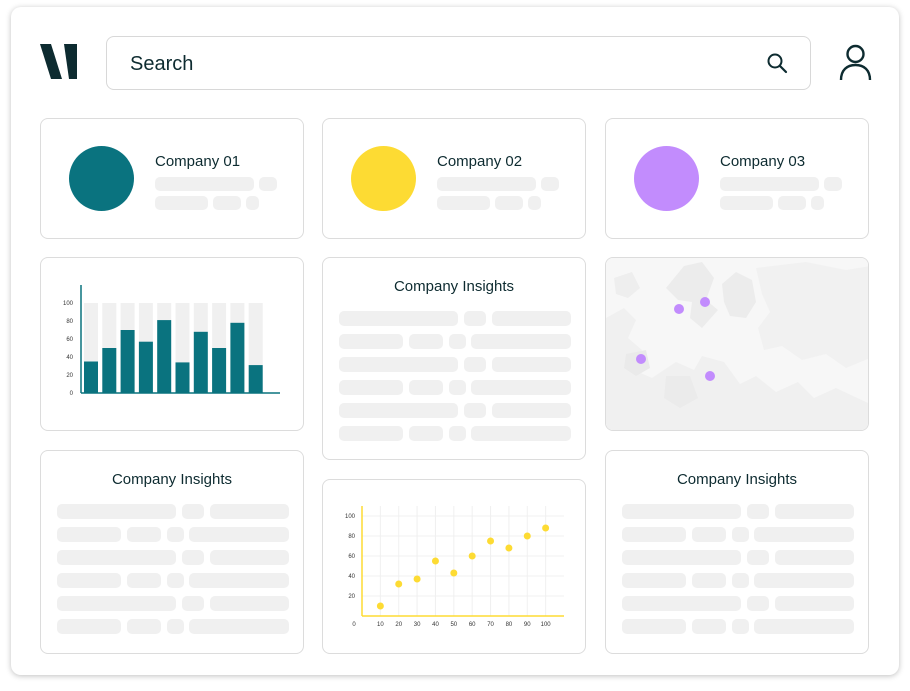 This screenshot has height=691, width=910. What do you see at coordinates (527, 625) in the screenshot?
I see `x-tick-label: 90` at bounding box center [527, 625].